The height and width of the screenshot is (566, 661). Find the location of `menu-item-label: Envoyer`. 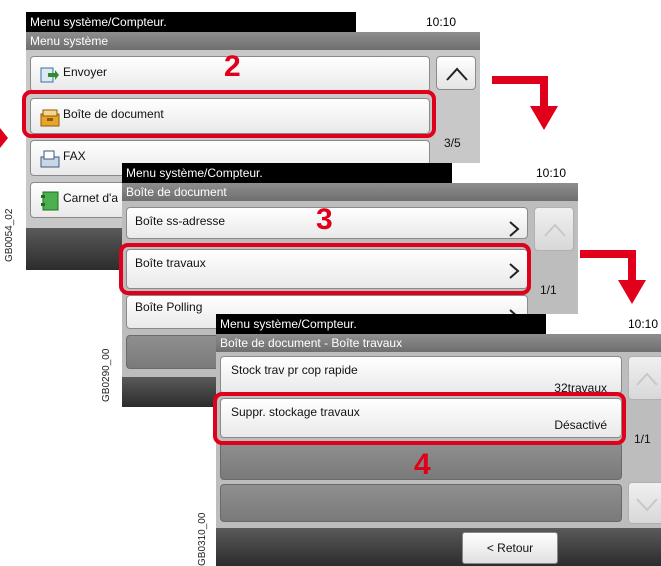

menu-item-label: Envoyer is located at coordinates (85, 72).